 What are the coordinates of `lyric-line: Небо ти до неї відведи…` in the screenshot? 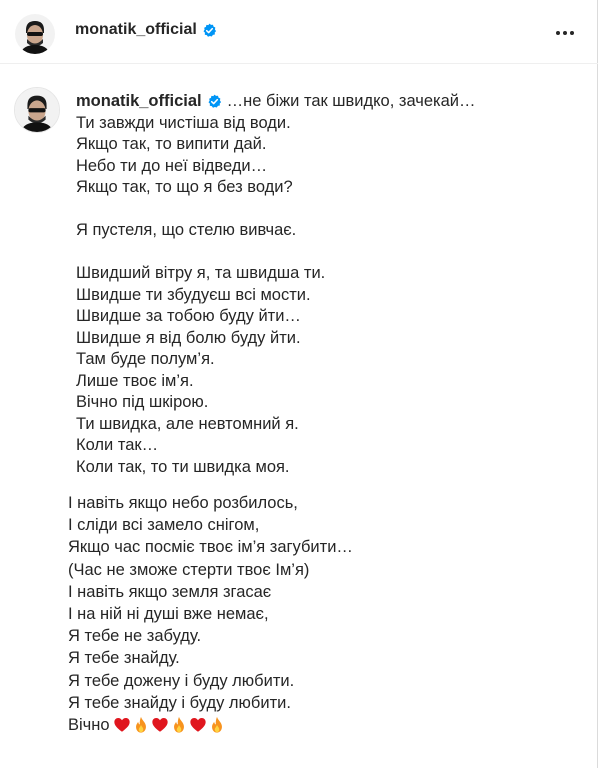 It's located at (172, 165).